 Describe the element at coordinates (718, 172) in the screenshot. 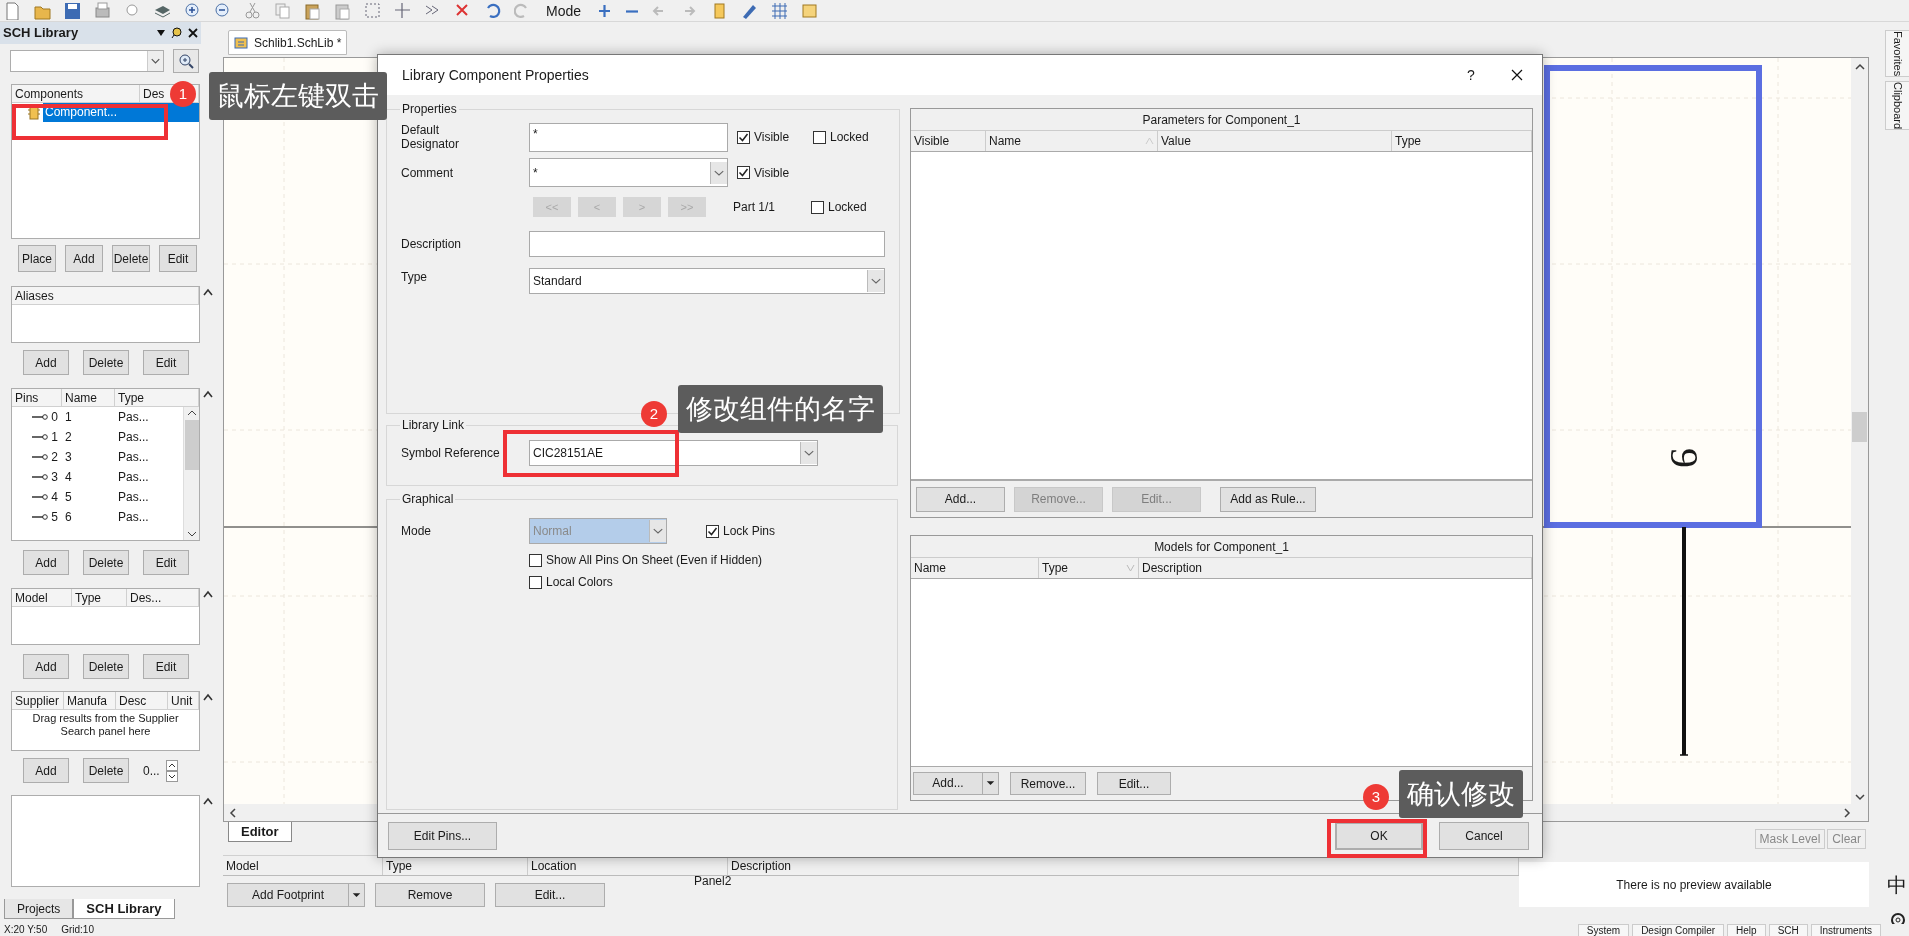

I see `caret-icon` at that location.